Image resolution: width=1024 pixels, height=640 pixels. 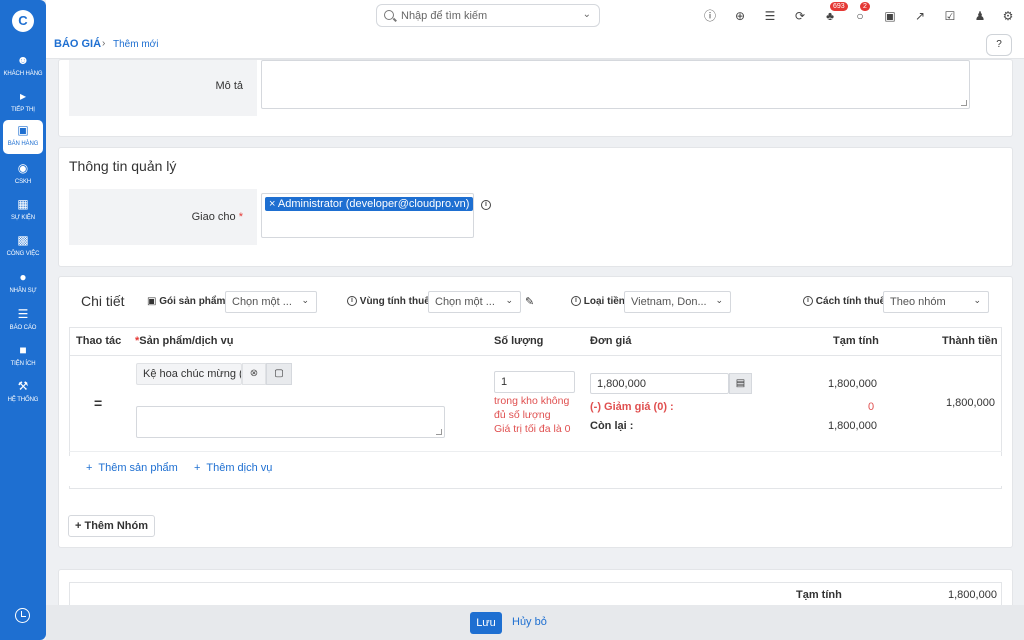 I want to click on chart-icon: ↗, so click(x=920, y=16).